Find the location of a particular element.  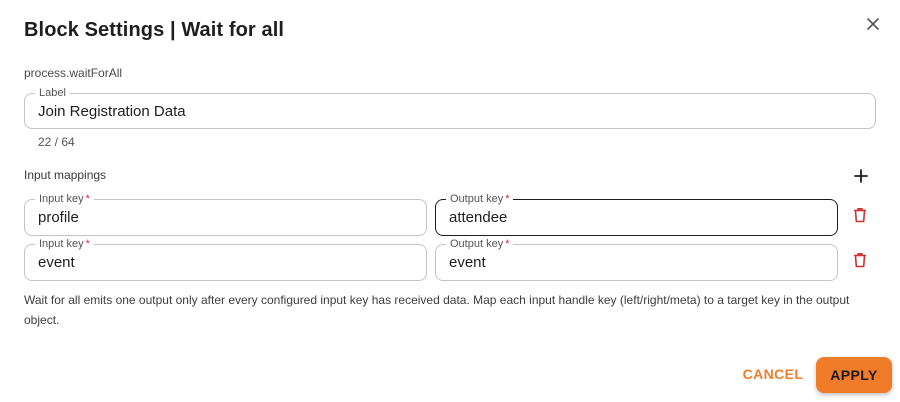

plus-icon is located at coordinates (861, 176).